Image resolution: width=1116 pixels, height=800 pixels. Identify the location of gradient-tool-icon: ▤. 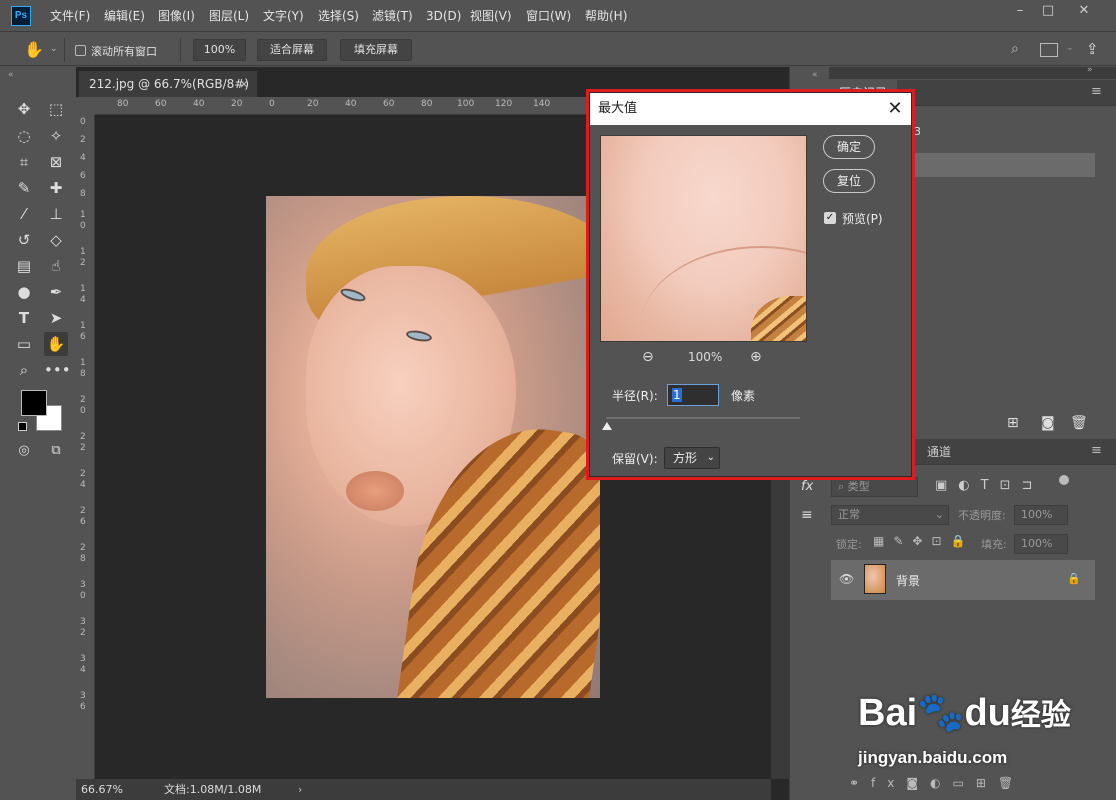
(24, 266).